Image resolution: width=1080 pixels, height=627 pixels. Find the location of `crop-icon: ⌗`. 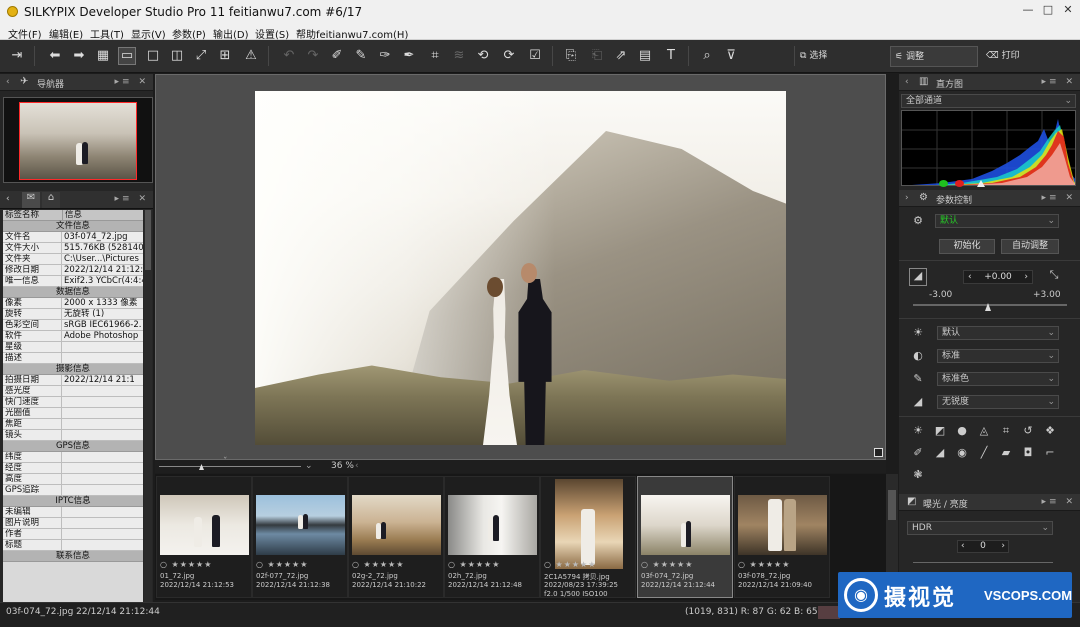

crop-icon: ⌗ is located at coordinates (435, 56).